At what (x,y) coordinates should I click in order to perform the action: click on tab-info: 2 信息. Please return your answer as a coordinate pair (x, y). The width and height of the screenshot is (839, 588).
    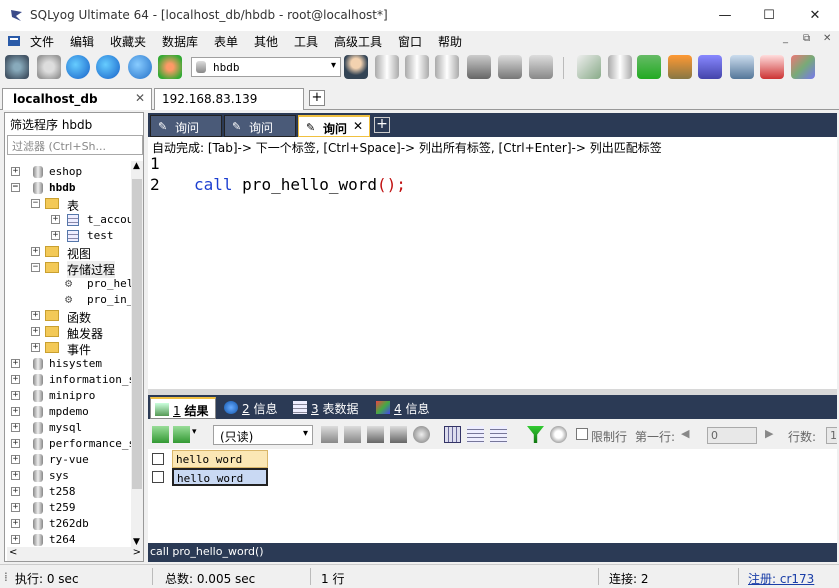
    Looking at the image, I should click on (252, 408).